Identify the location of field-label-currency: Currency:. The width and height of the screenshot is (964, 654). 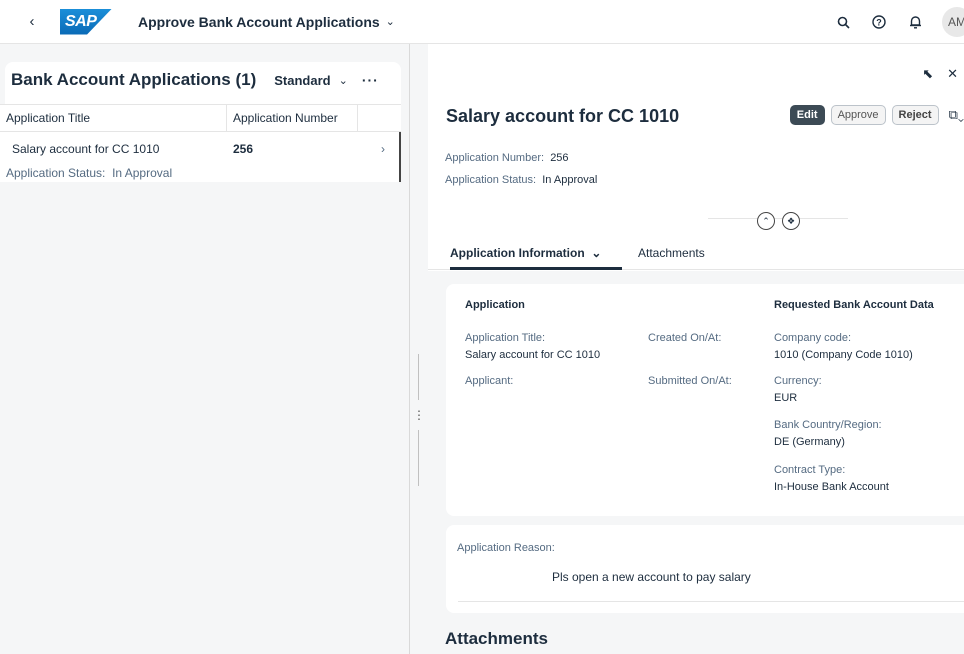
(798, 381).